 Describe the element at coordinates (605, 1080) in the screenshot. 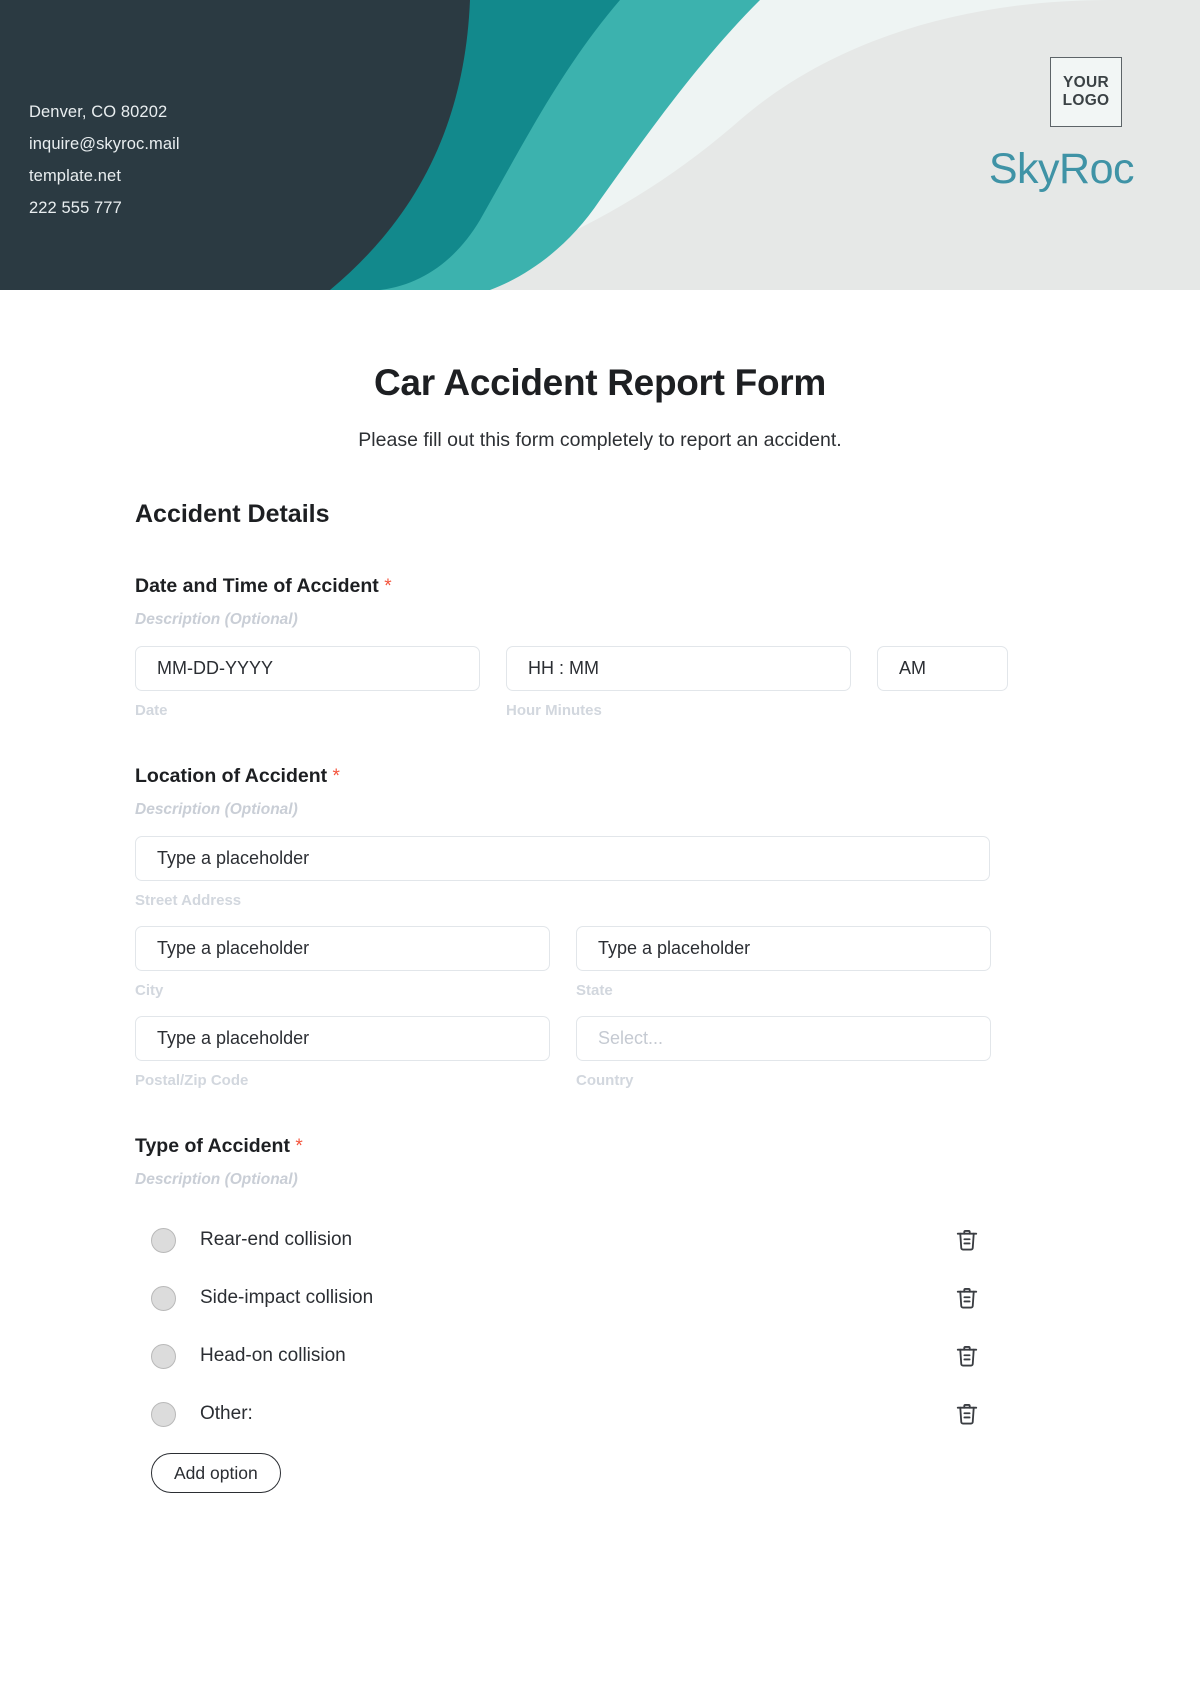

I see `country-sub-label: Country` at that location.